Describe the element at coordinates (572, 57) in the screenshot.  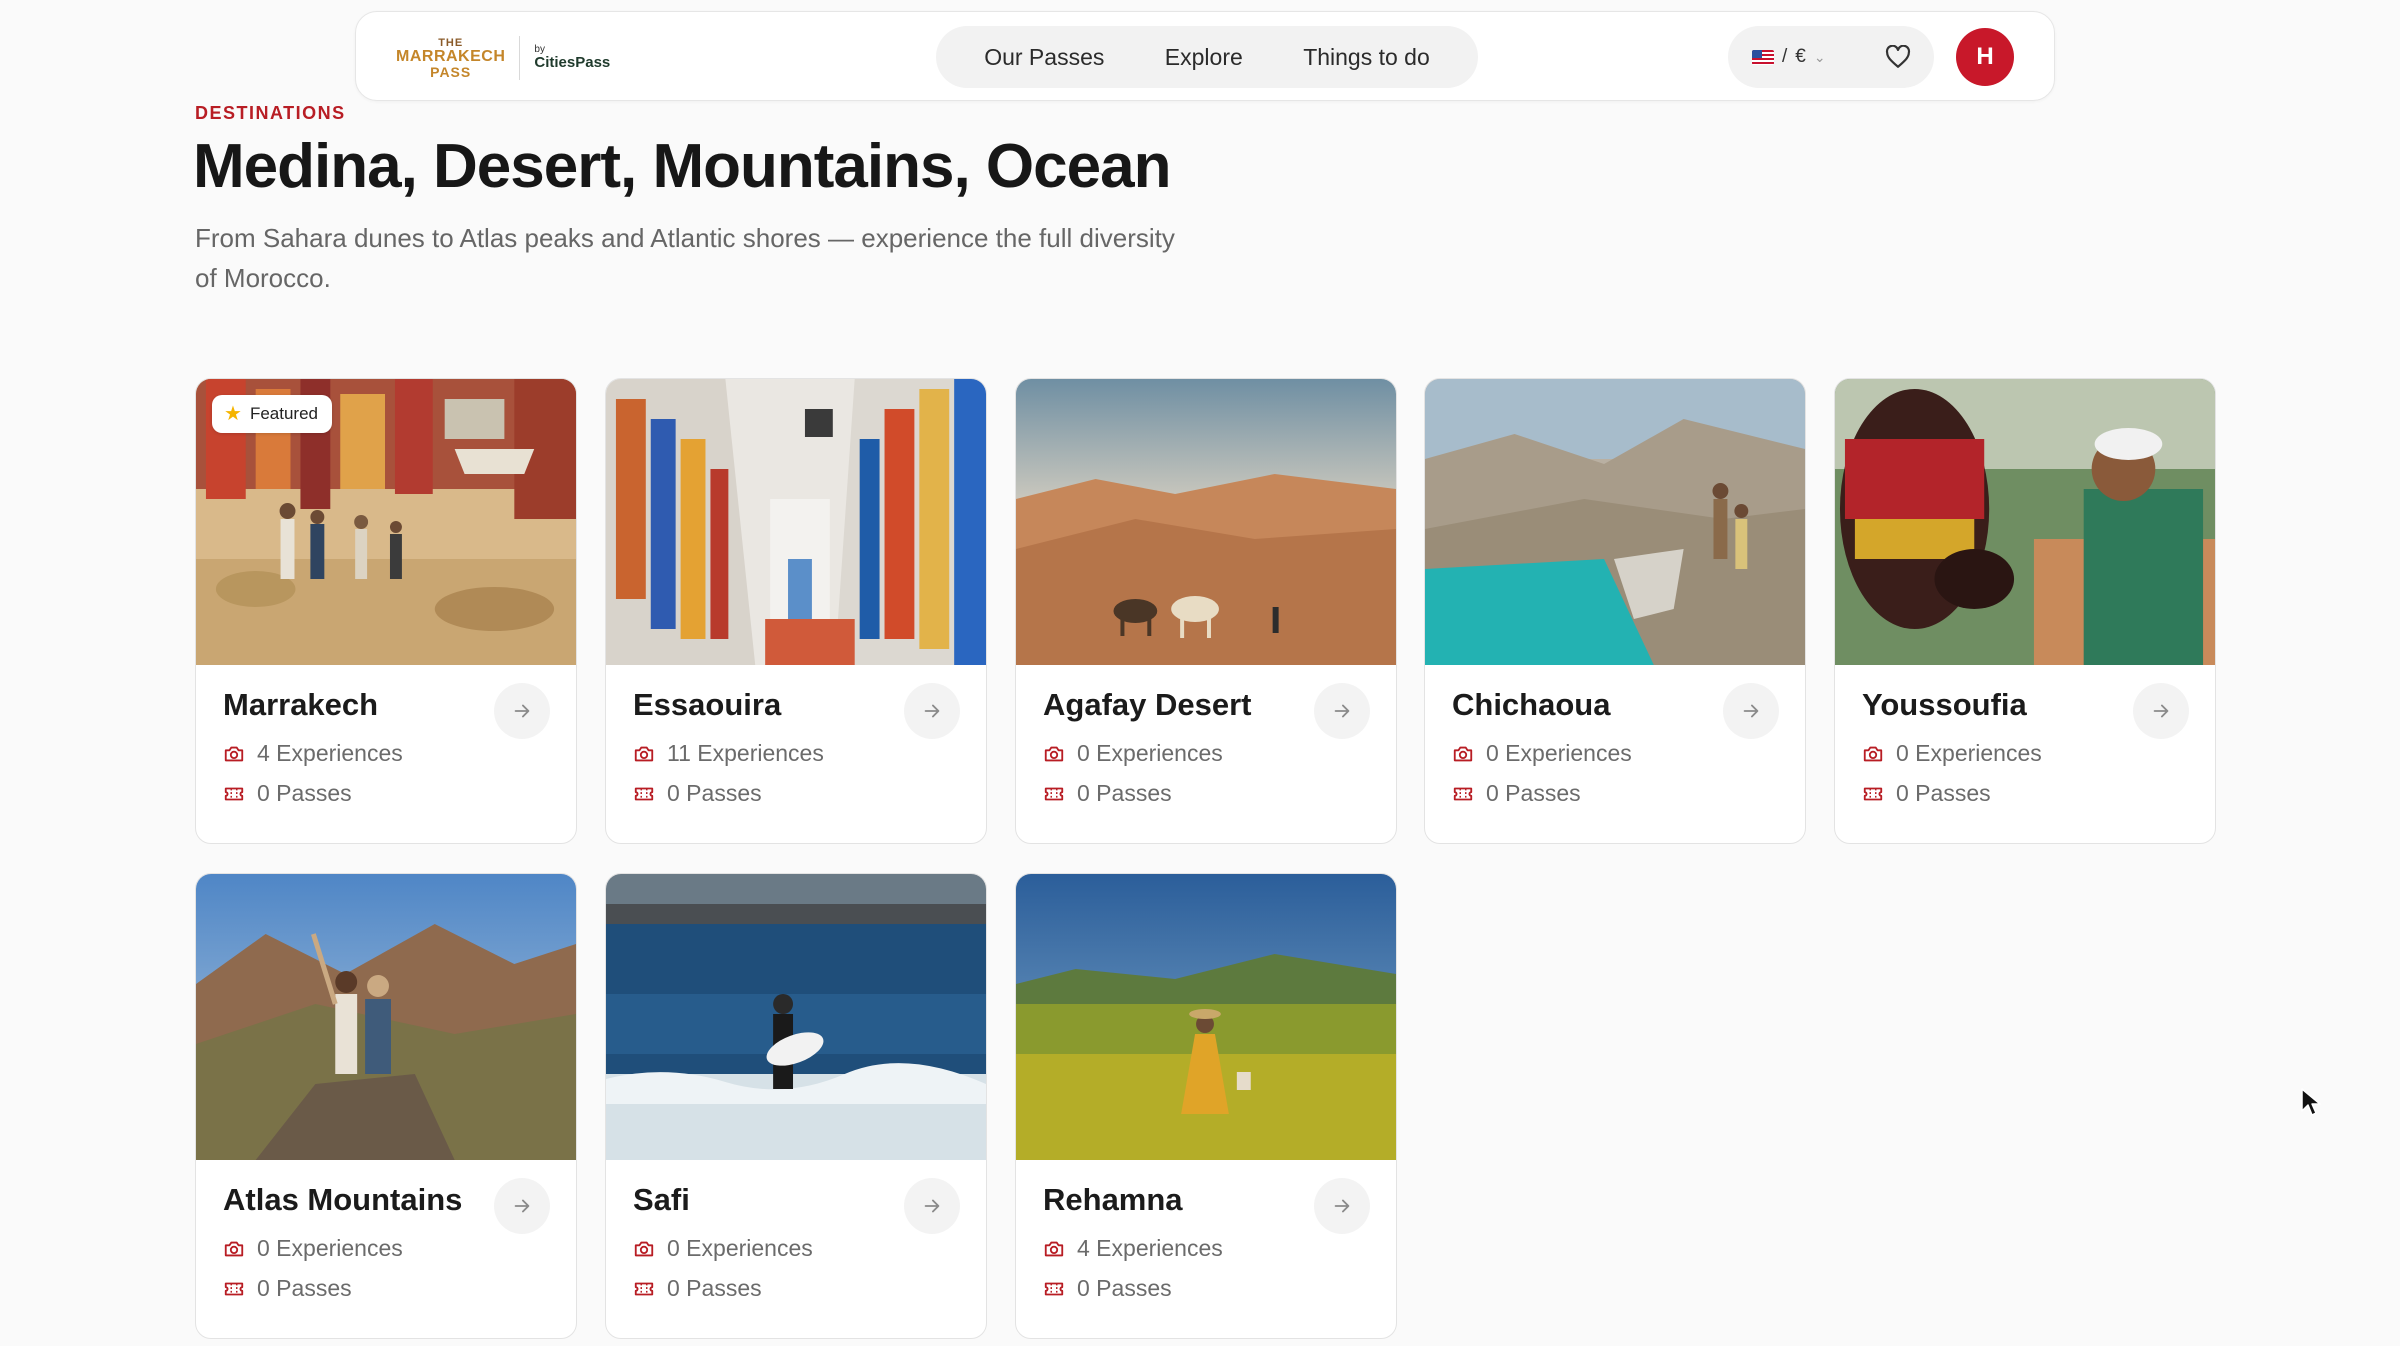
I see `cities-pass-logo: by CitiesPass` at that location.